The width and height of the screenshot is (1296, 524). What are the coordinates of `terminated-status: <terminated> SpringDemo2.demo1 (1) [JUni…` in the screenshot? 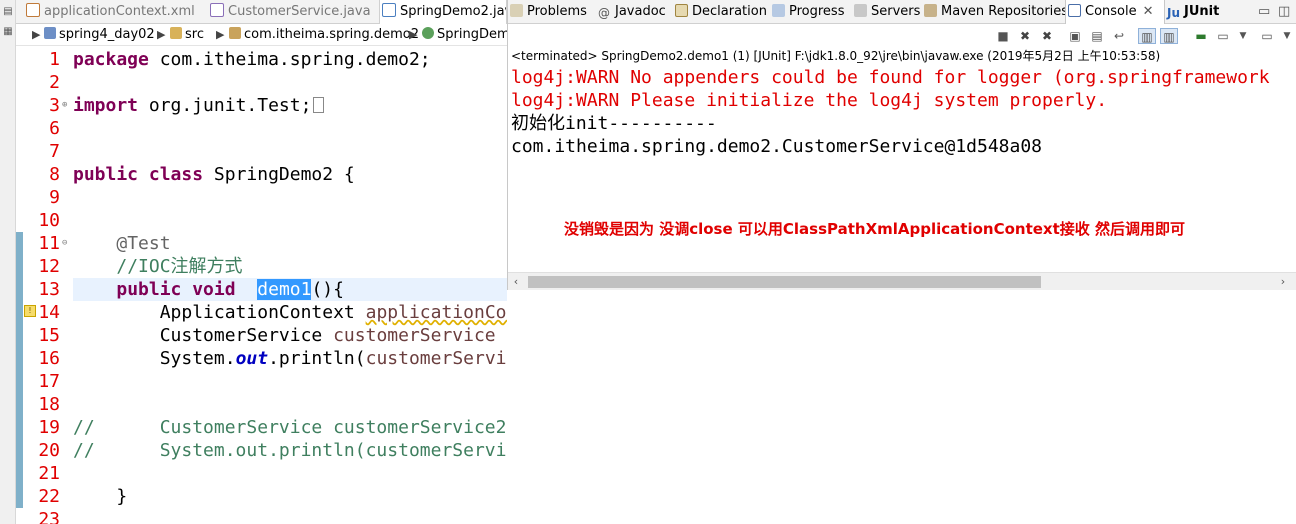 It's located at (836, 56).